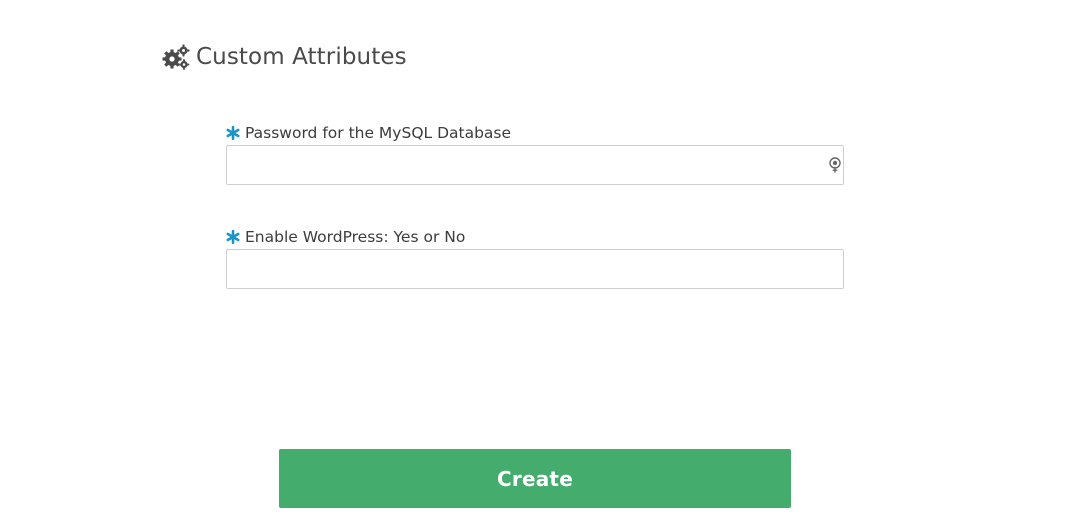 This screenshot has height=532, width=1068. I want to click on mysql-password-input, so click(535, 165).